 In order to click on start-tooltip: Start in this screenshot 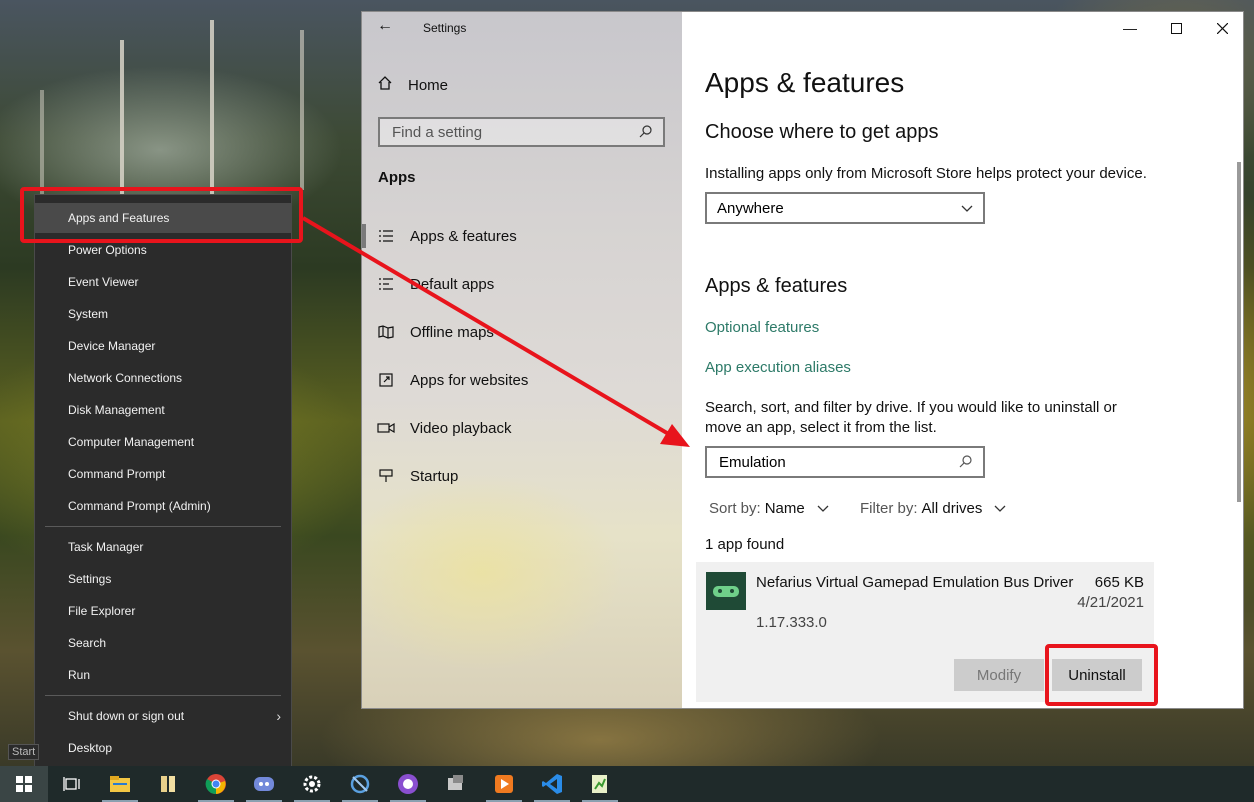, I will do `click(24, 752)`.